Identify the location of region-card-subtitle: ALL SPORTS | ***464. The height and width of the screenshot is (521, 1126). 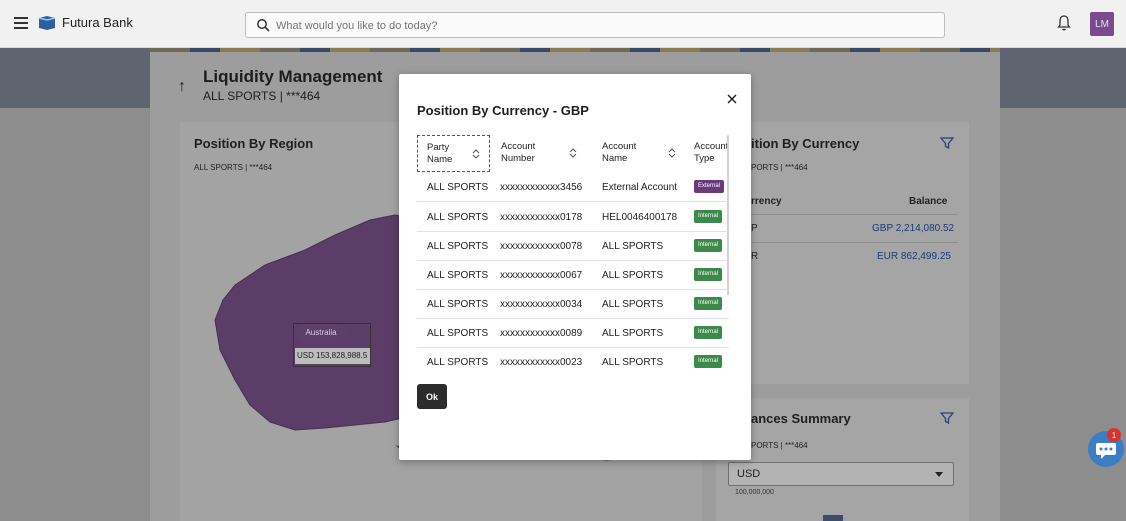
(233, 167).